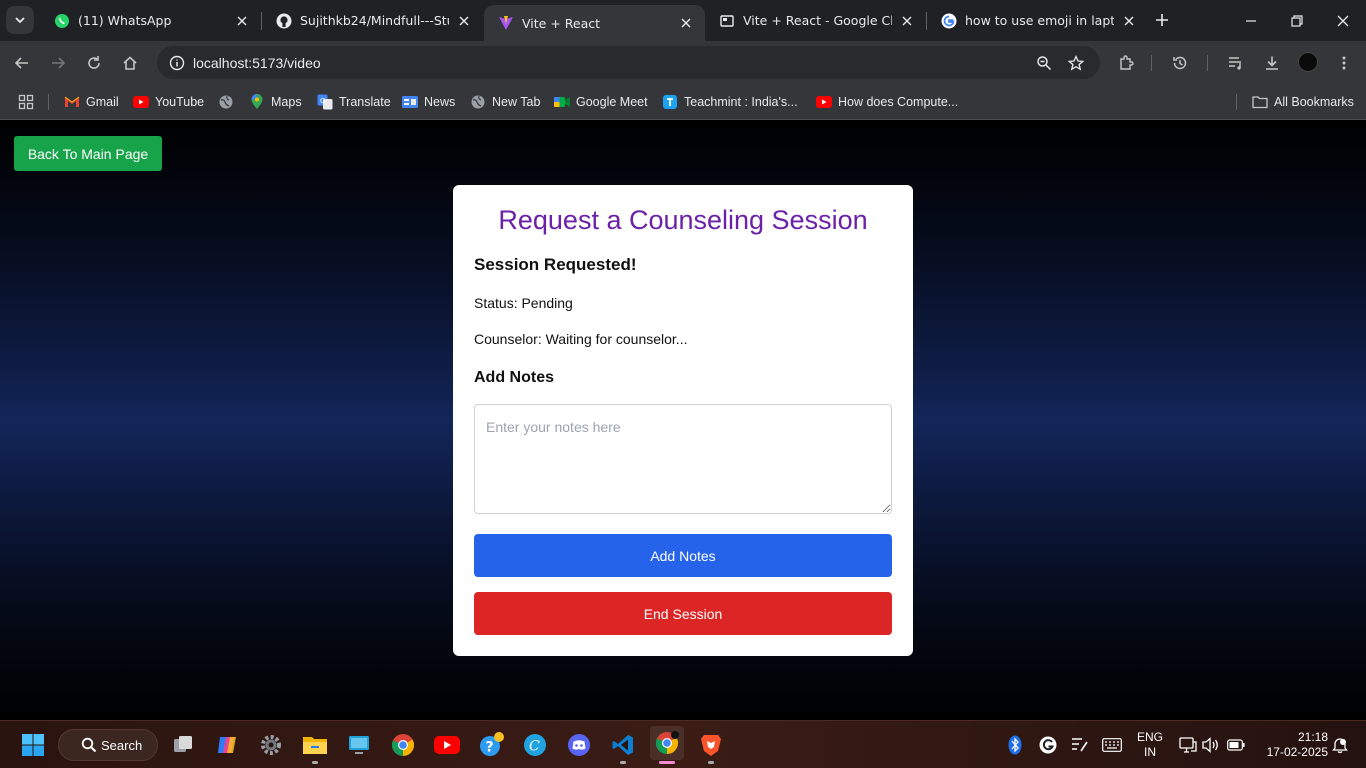  What do you see at coordinates (183, 745) in the screenshot?
I see `task-view-icon` at bounding box center [183, 745].